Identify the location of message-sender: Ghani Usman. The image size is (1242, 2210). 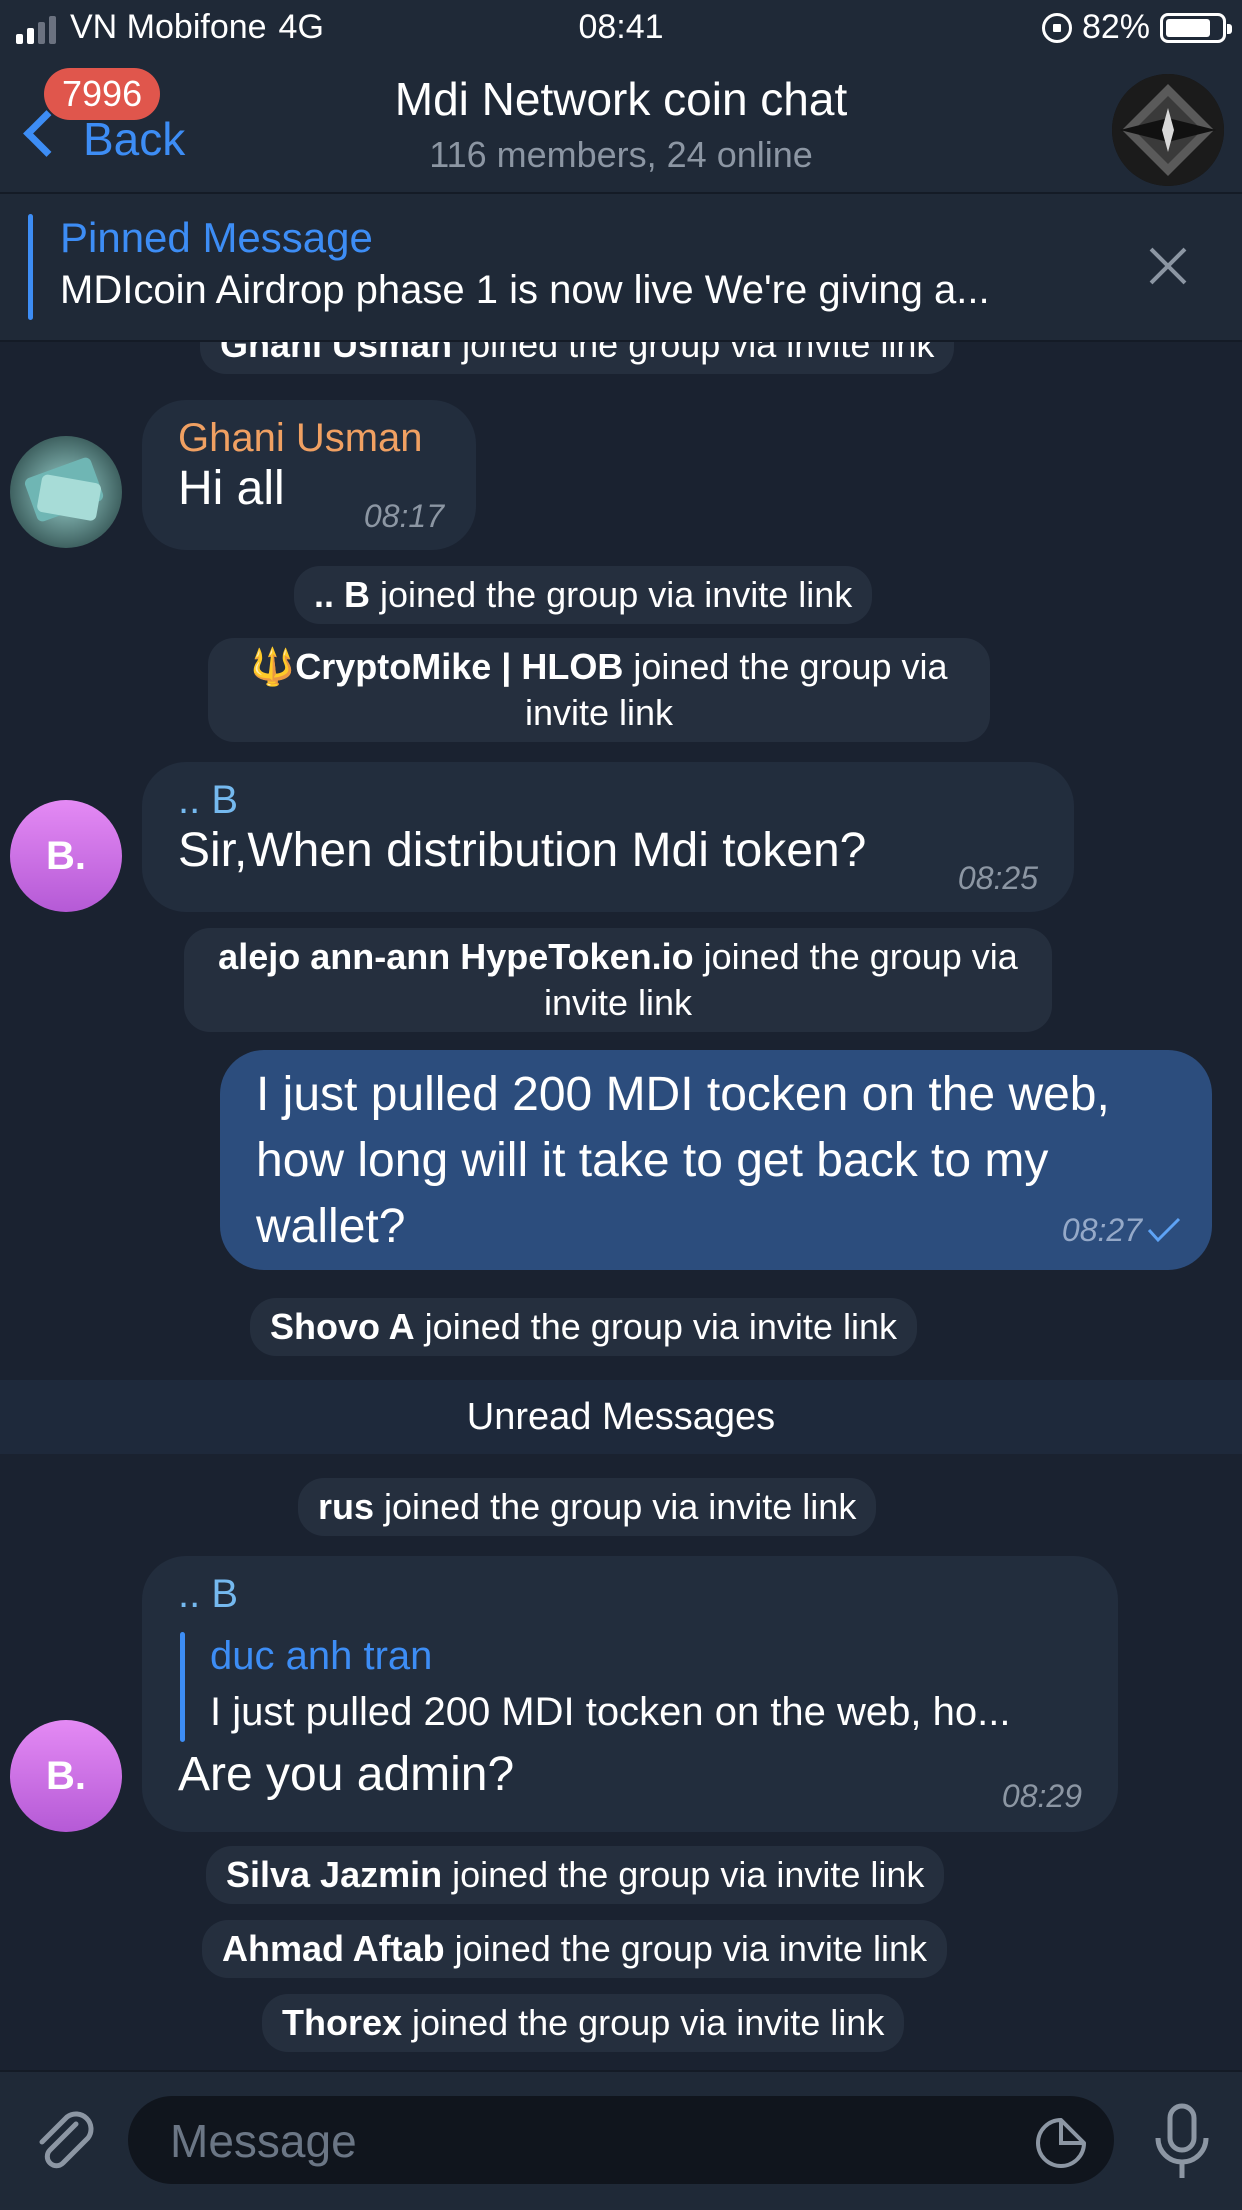
(300, 438).